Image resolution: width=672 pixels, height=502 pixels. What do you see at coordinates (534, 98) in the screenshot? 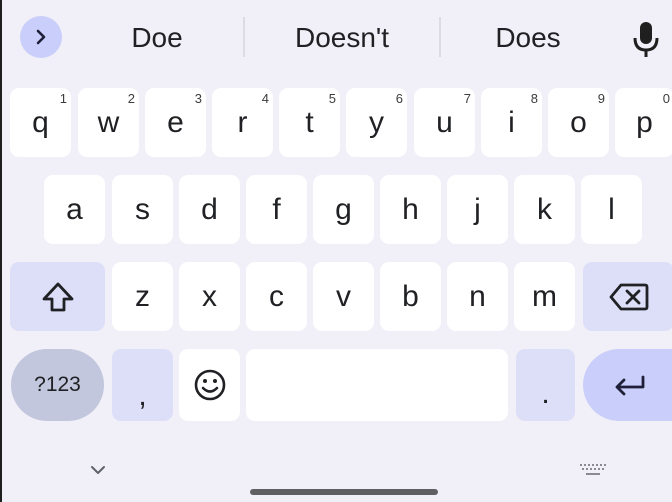
I see `key-hint: 8` at bounding box center [534, 98].